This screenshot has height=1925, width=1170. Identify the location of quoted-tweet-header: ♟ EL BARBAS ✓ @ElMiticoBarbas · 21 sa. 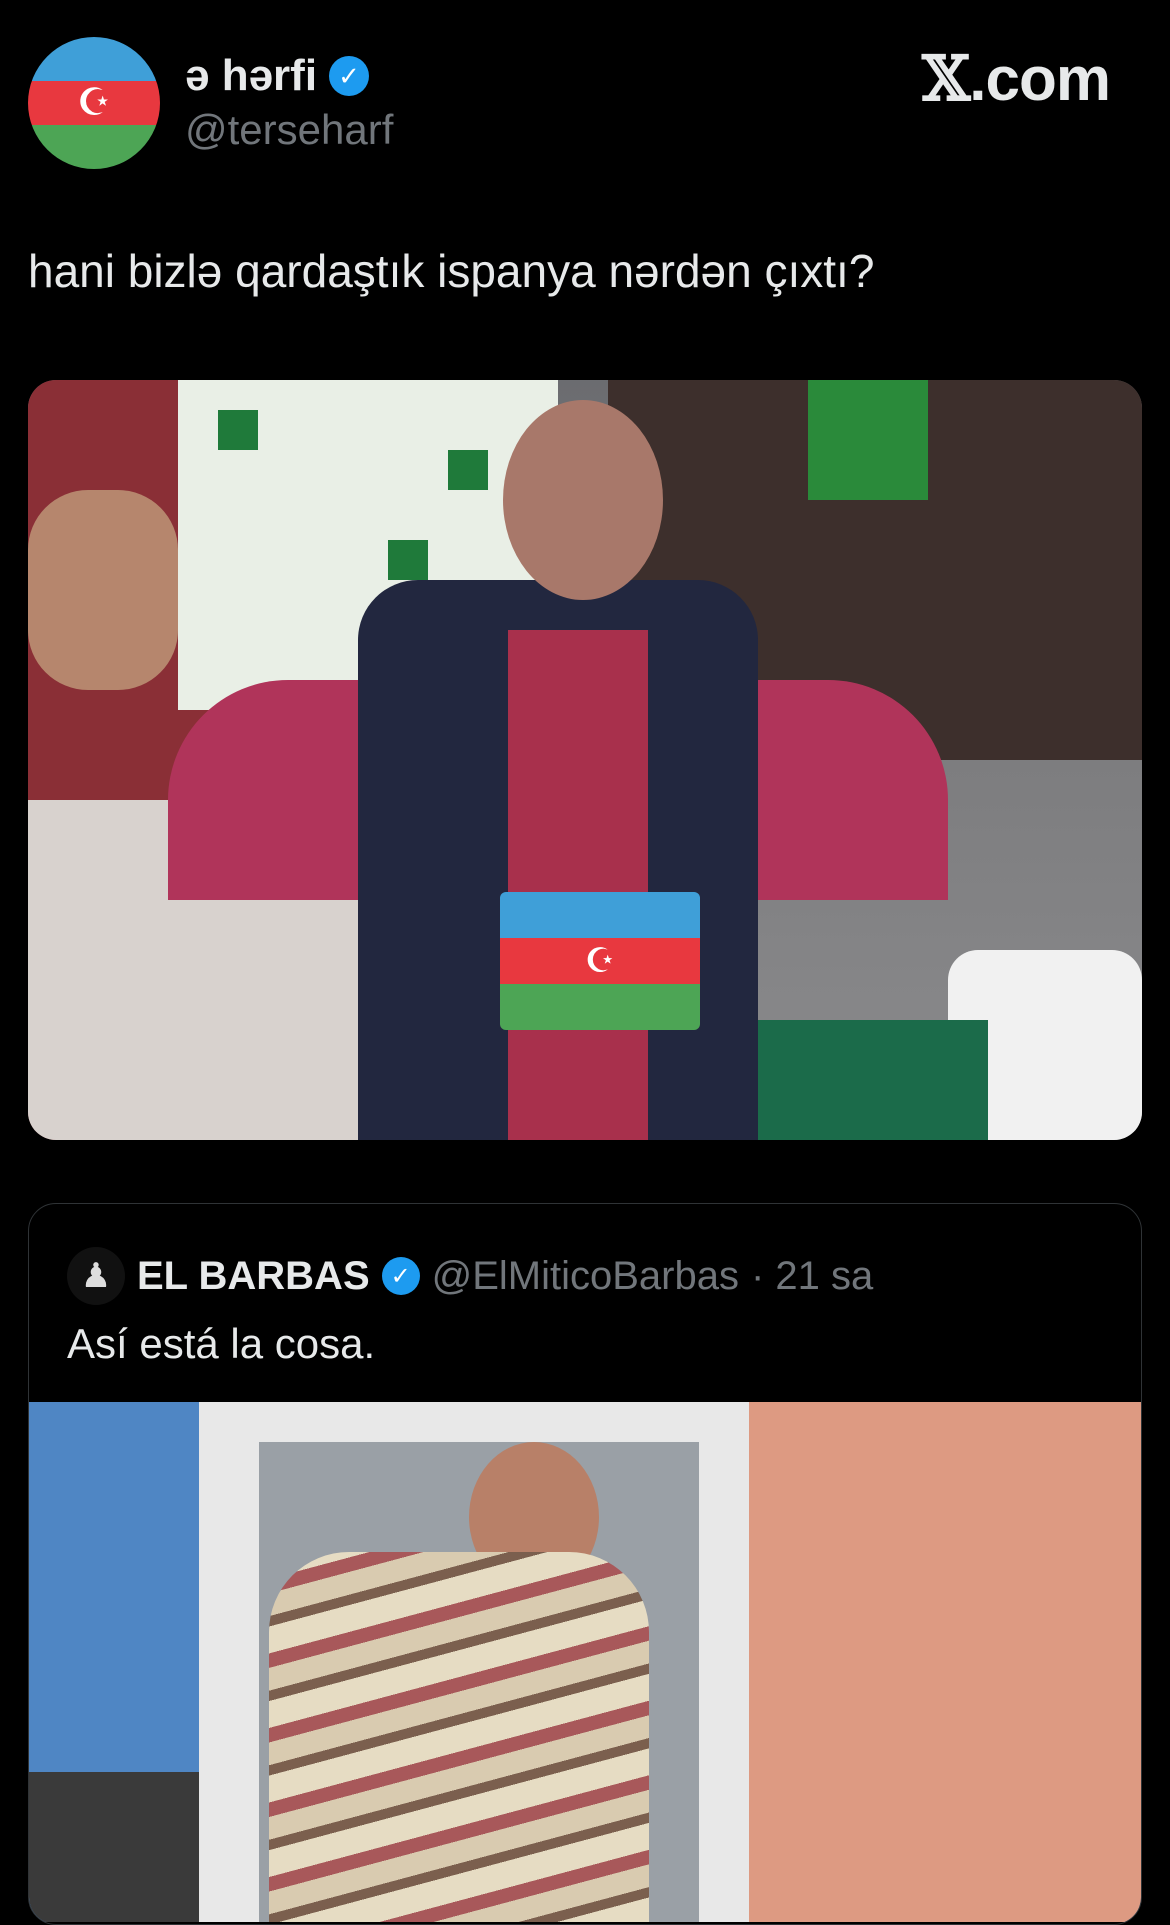
(470, 1276).